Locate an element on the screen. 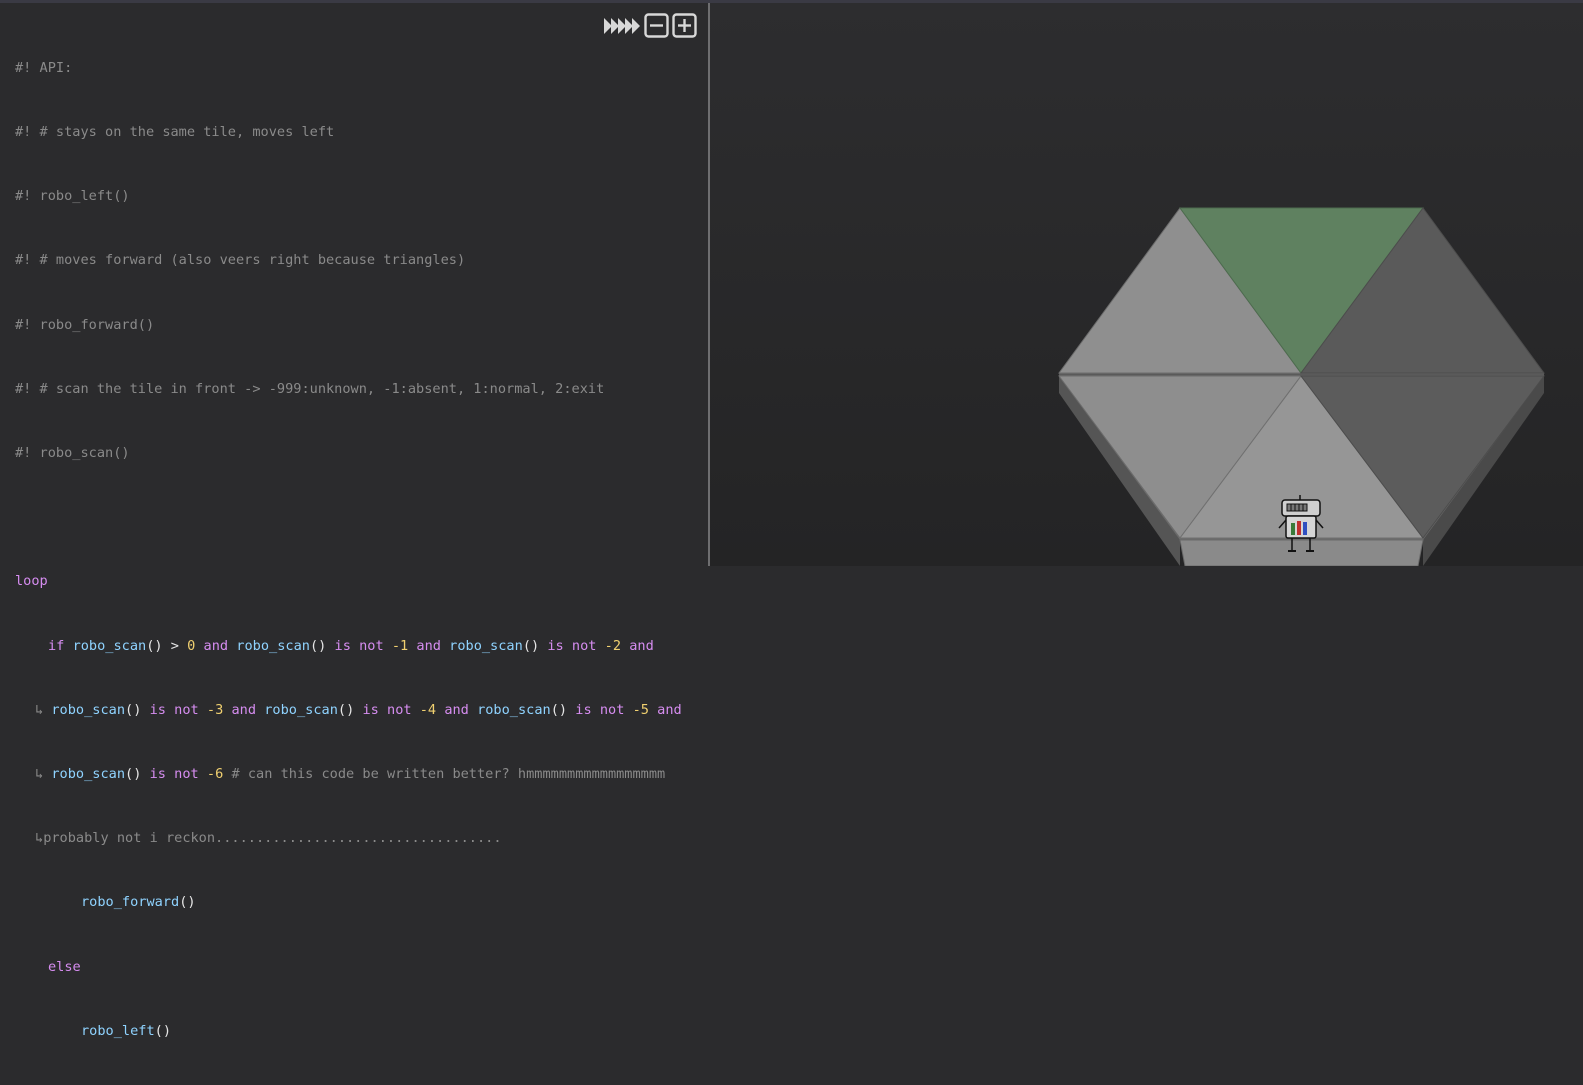  tile-map is located at coordinates (1301, 386).